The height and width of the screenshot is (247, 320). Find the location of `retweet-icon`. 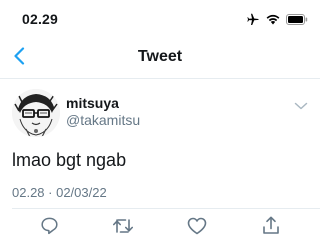

retweet-icon is located at coordinates (123, 228).